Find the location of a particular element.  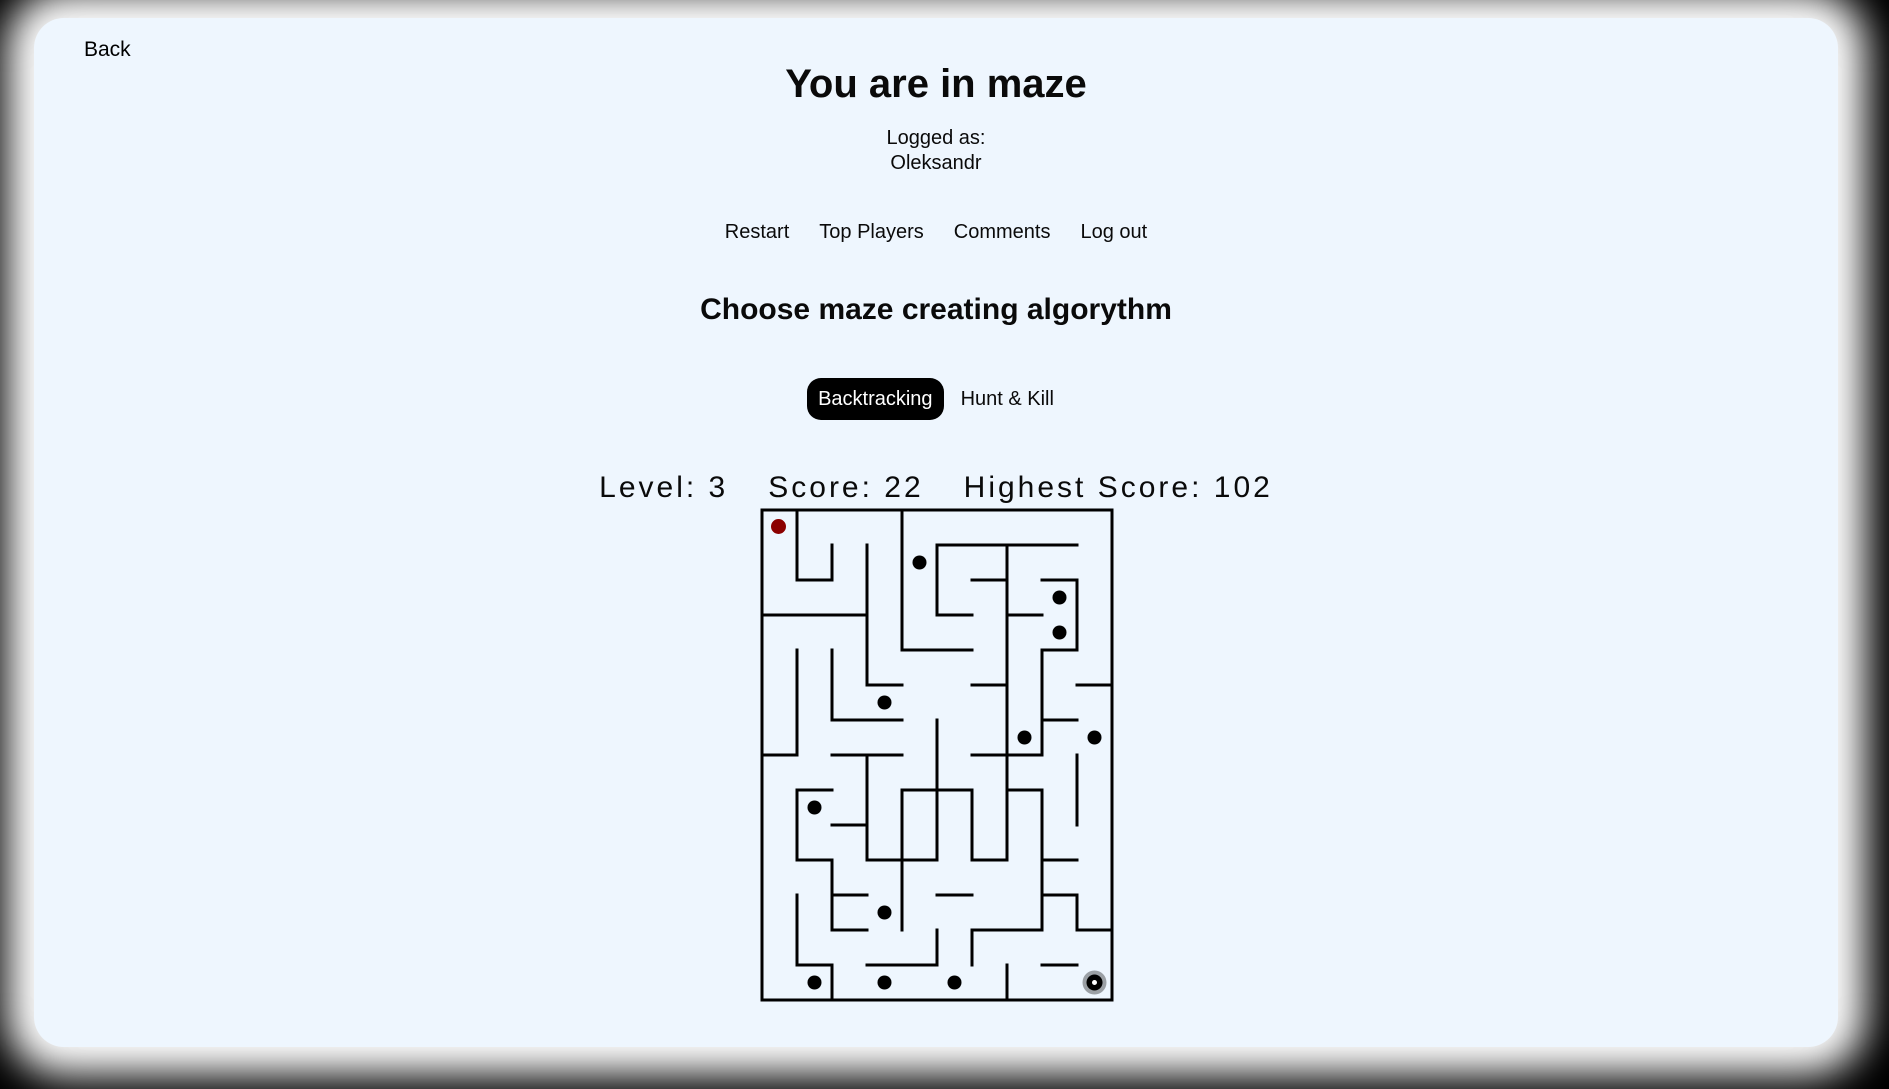

algorithm-selector: Backtracking Hunt & Kill is located at coordinates (936, 399).